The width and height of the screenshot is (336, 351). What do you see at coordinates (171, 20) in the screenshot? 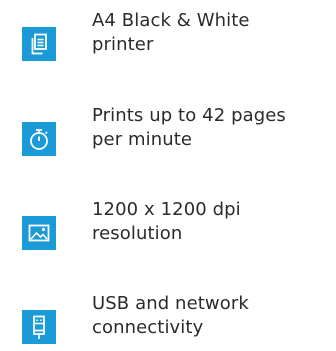
I see `feature-line-1: A4 Black & White` at bounding box center [171, 20].